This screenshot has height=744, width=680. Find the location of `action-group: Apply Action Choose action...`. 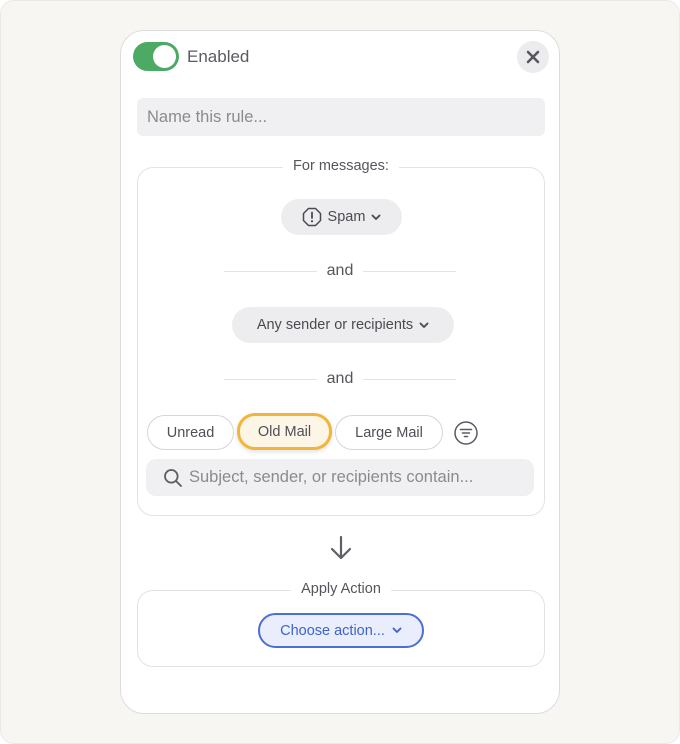

action-group: Apply Action Choose action... is located at coordinates (341, 624).